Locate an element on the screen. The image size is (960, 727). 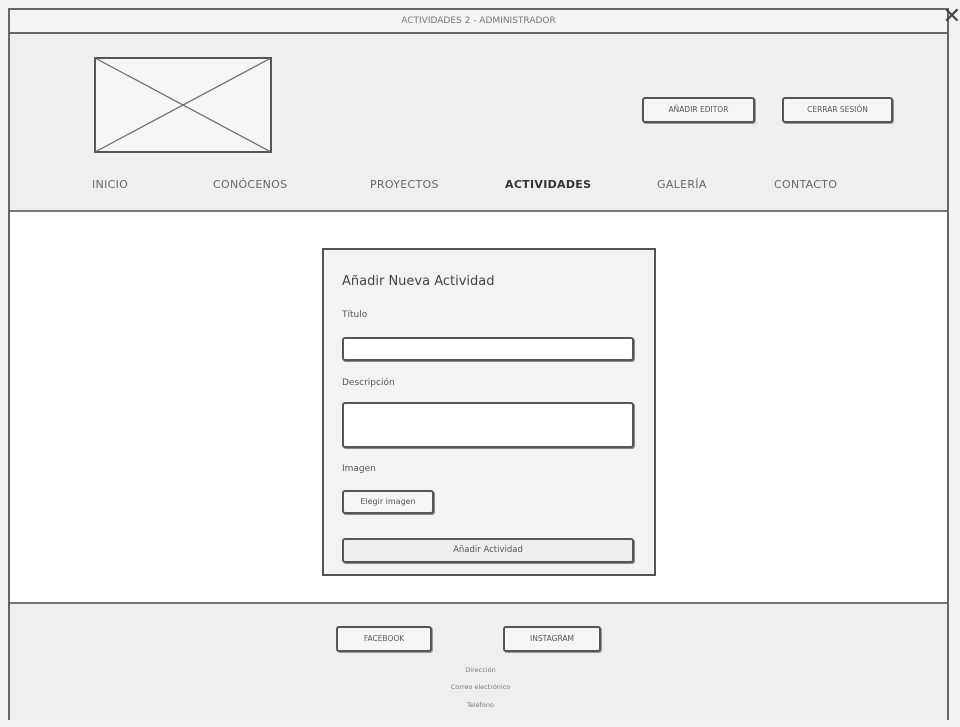
nav-item-proyectos: PROYECTOS is located at coordinates (404, 184).